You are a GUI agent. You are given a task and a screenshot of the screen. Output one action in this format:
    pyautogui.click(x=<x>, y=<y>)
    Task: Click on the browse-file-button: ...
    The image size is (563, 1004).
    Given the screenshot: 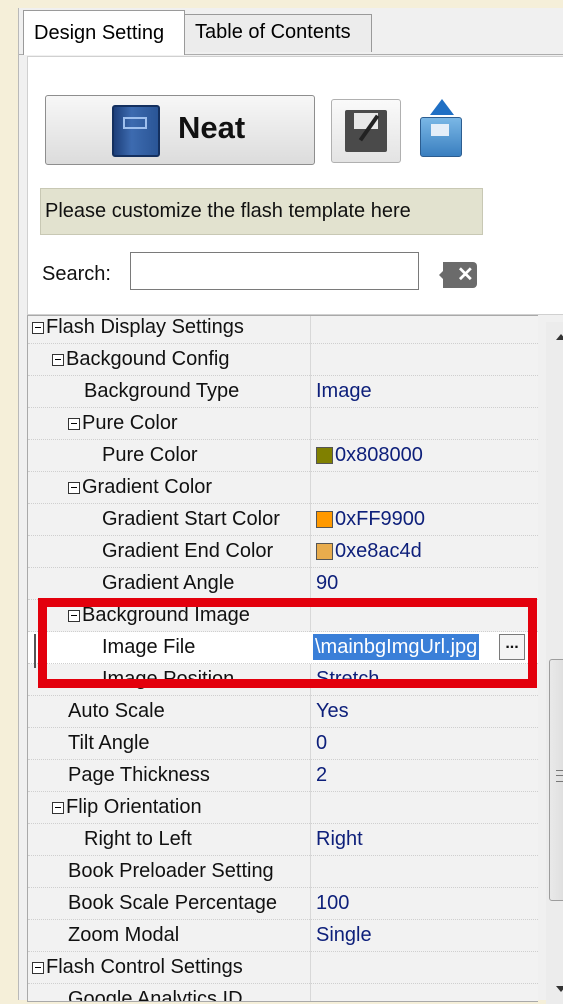 What is the action you would take?
    pyautogui.click(x=512, y=647)
    